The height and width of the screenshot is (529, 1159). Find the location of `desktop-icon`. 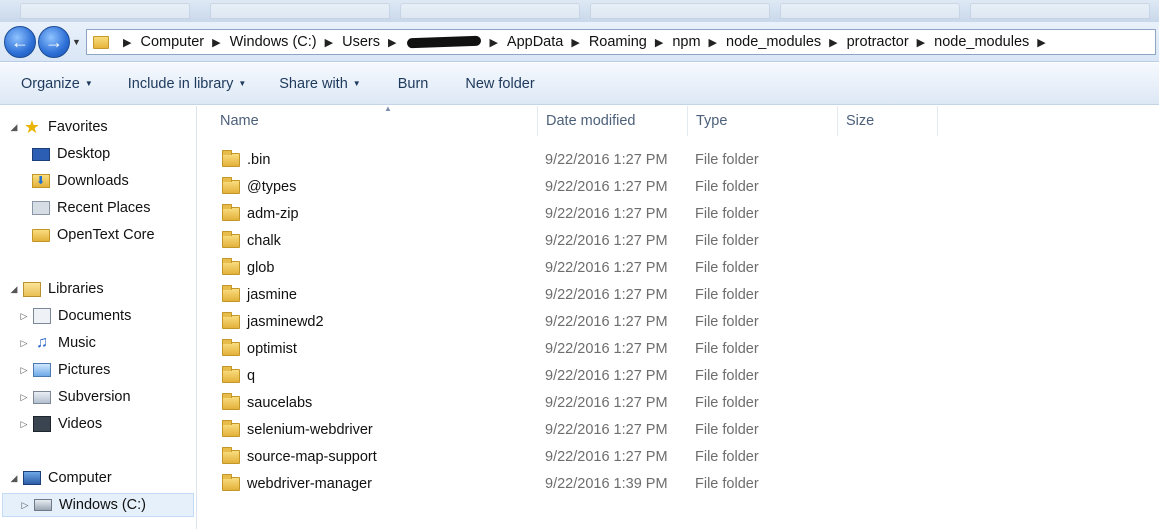

desktop-icon is located at coordinates (41, 154).